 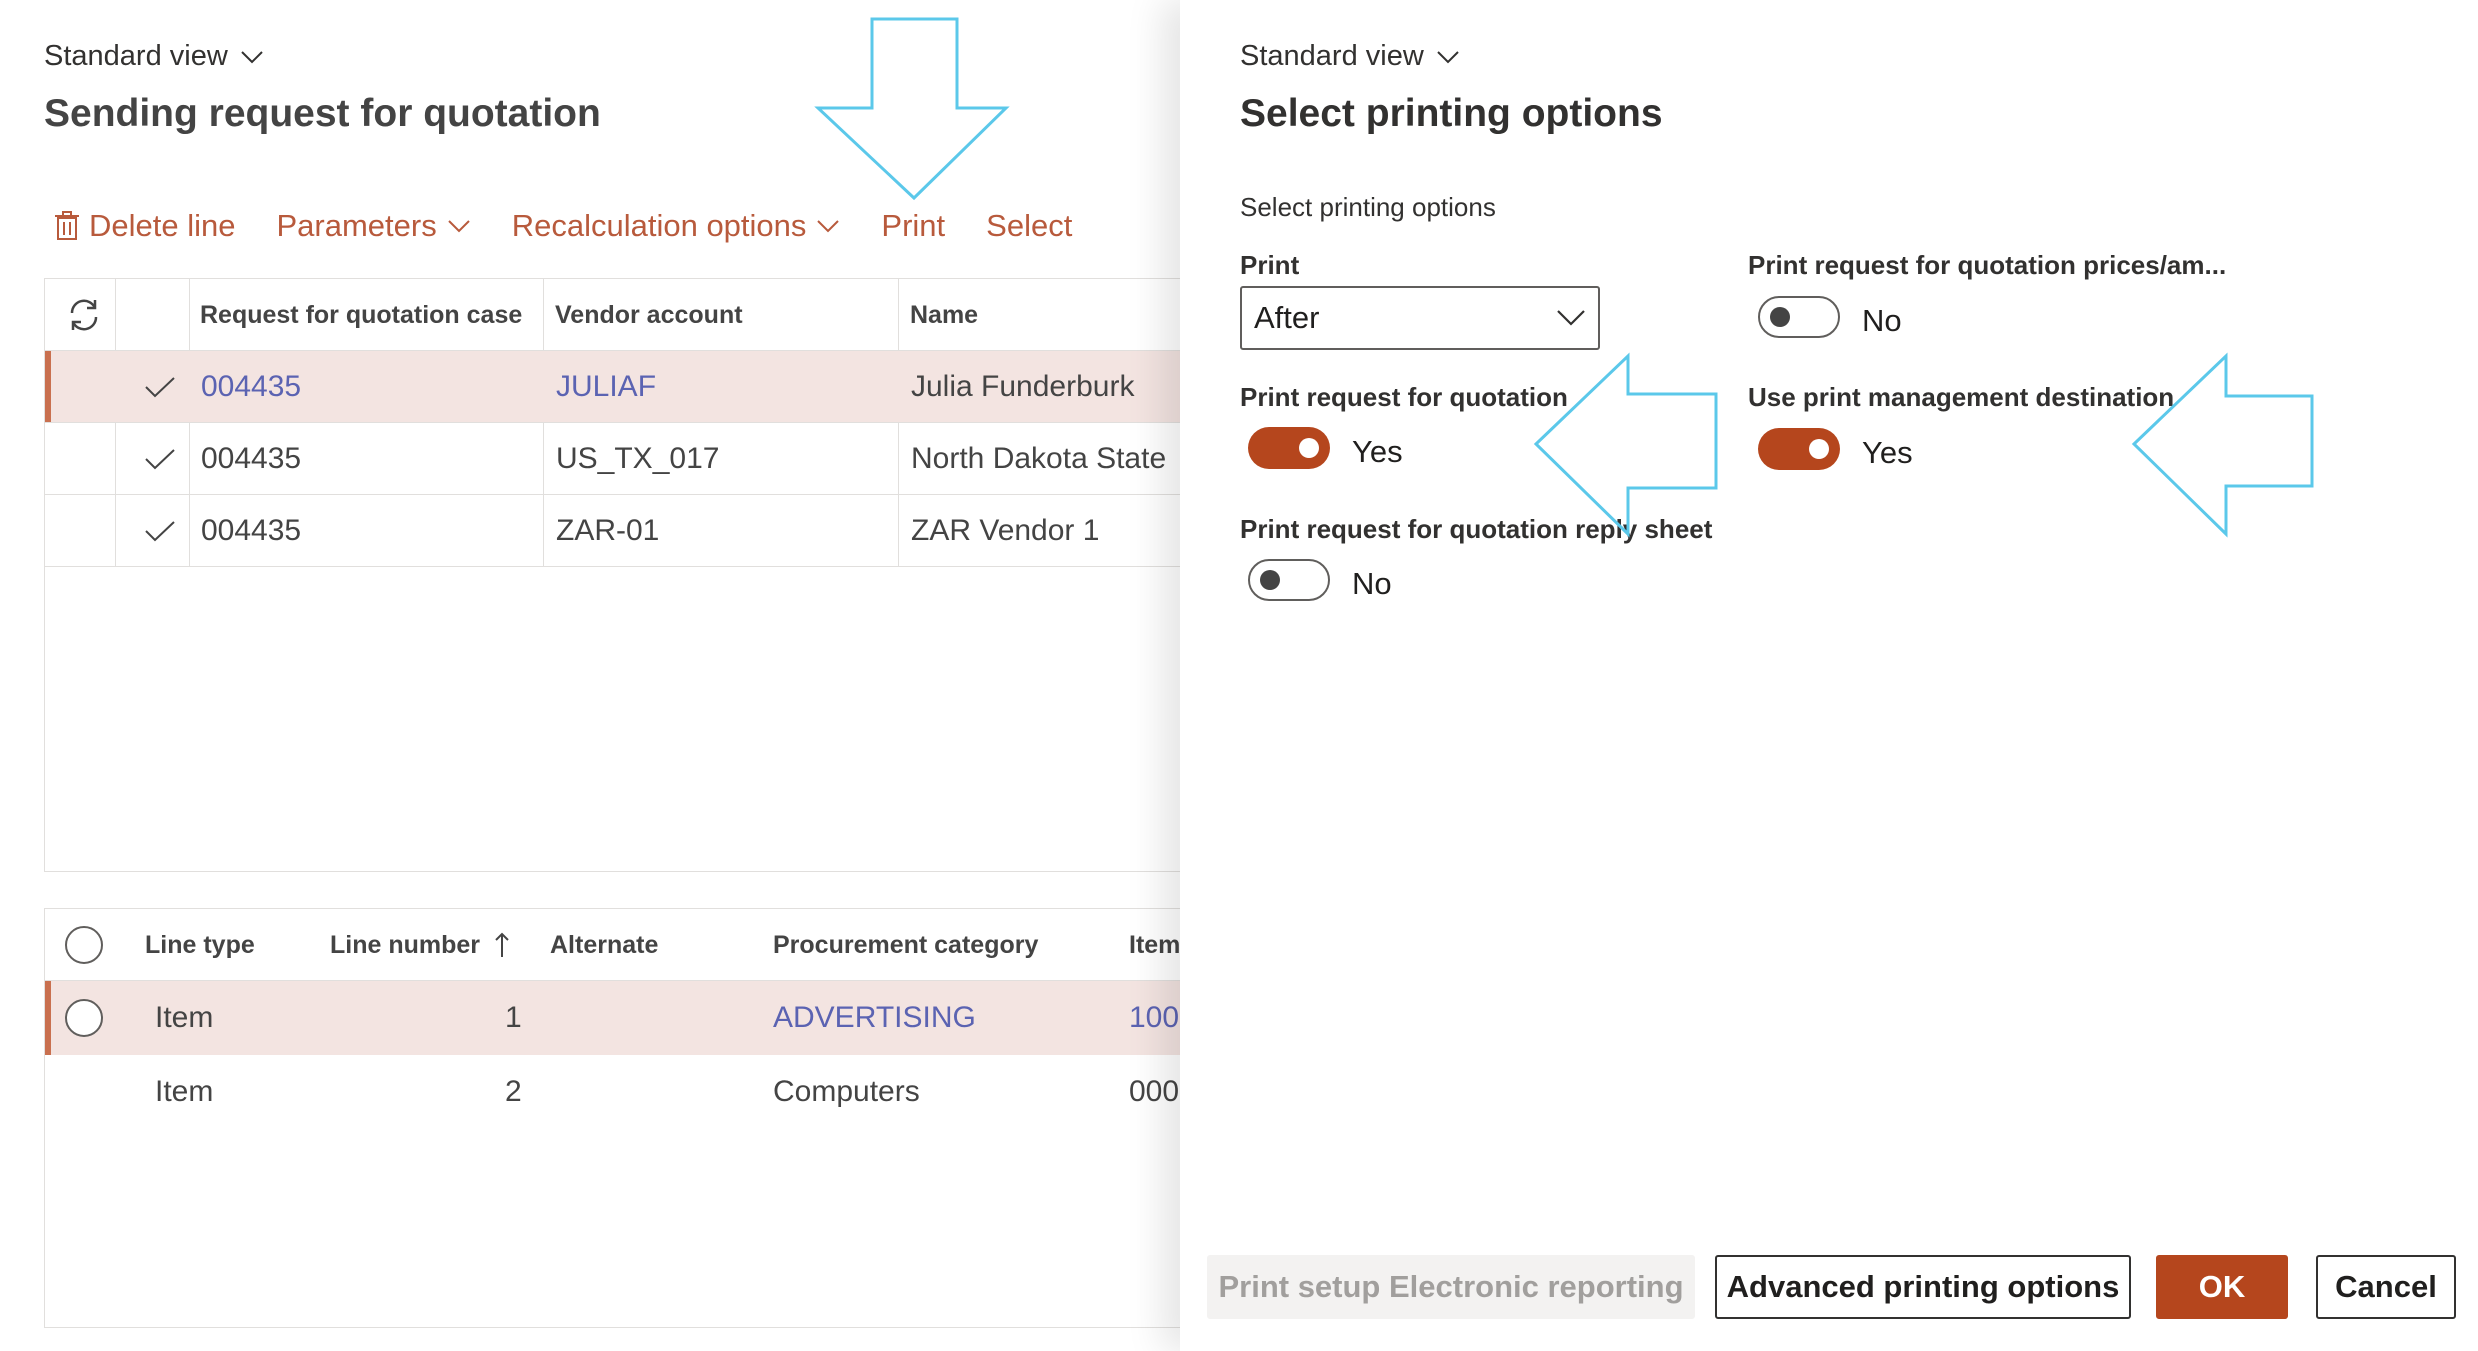 I want to click on select-button: Select, so click(x=1029, y=226).